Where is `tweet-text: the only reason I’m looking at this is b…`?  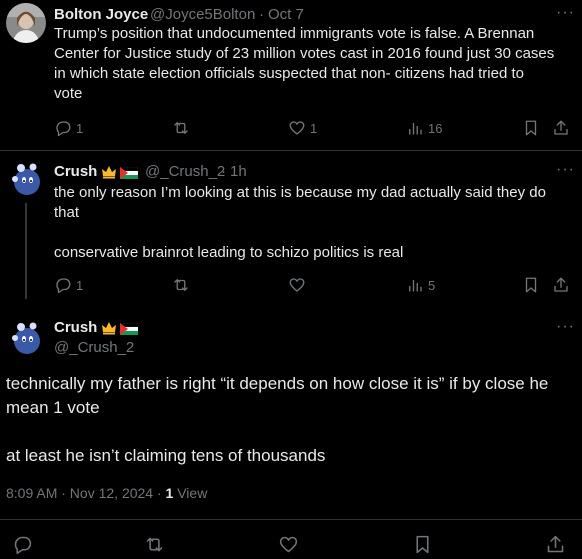
tweet-text: the only reason I’m looking at this is b… is located at coordinates (314, 223).